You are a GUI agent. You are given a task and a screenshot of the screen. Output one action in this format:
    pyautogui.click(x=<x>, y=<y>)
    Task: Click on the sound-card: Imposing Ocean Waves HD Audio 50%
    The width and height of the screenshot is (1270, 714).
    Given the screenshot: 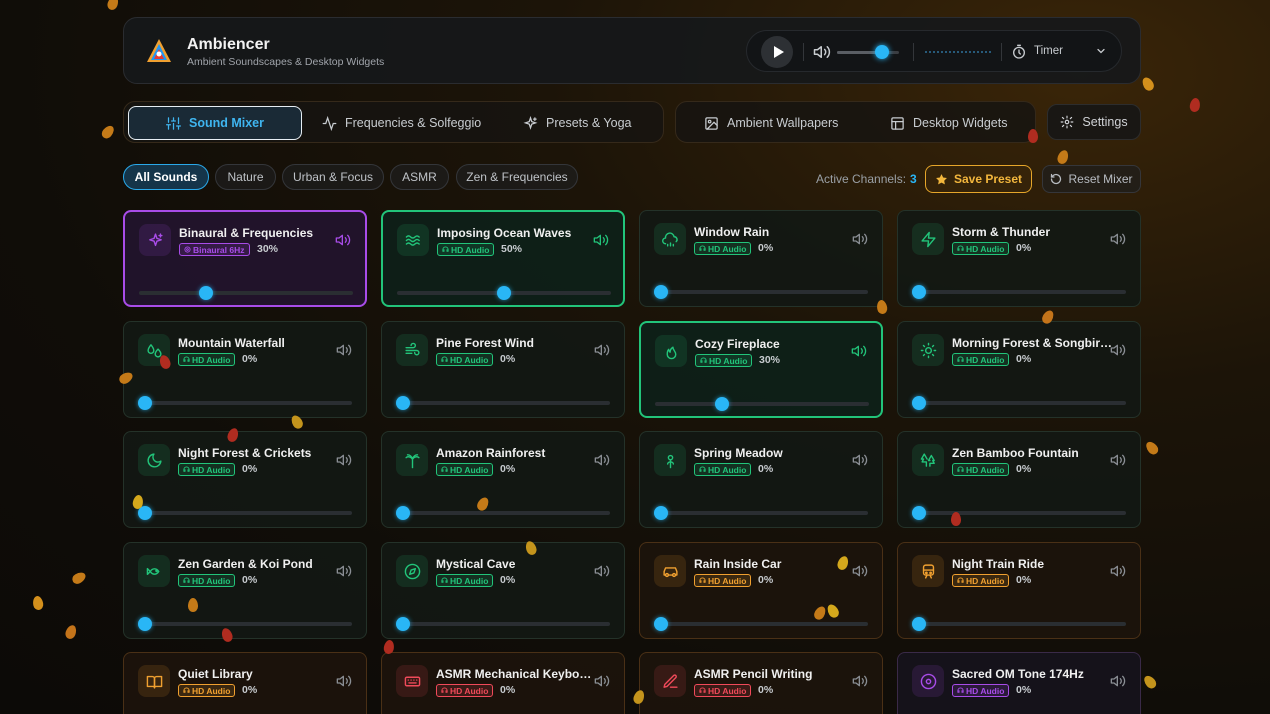 What is the action you would take?
    pyautogui.click(x=503, y=258)
    